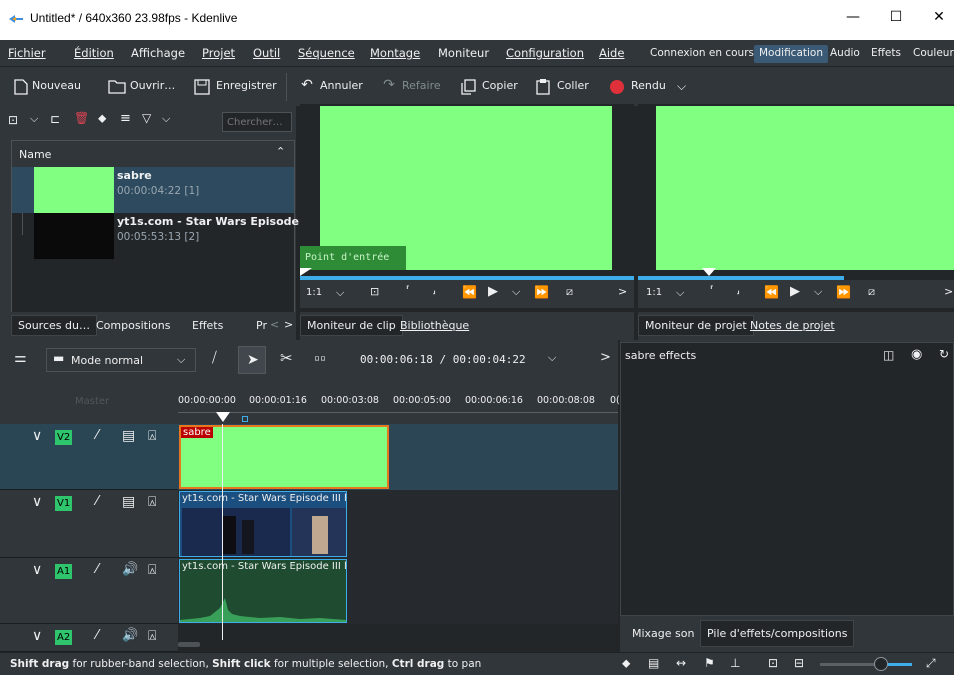 This screenshot has height=675, width=954. Describe the element at coordinates (500, 85) in the screenshot. I see `copy-button: Copier` at that location.